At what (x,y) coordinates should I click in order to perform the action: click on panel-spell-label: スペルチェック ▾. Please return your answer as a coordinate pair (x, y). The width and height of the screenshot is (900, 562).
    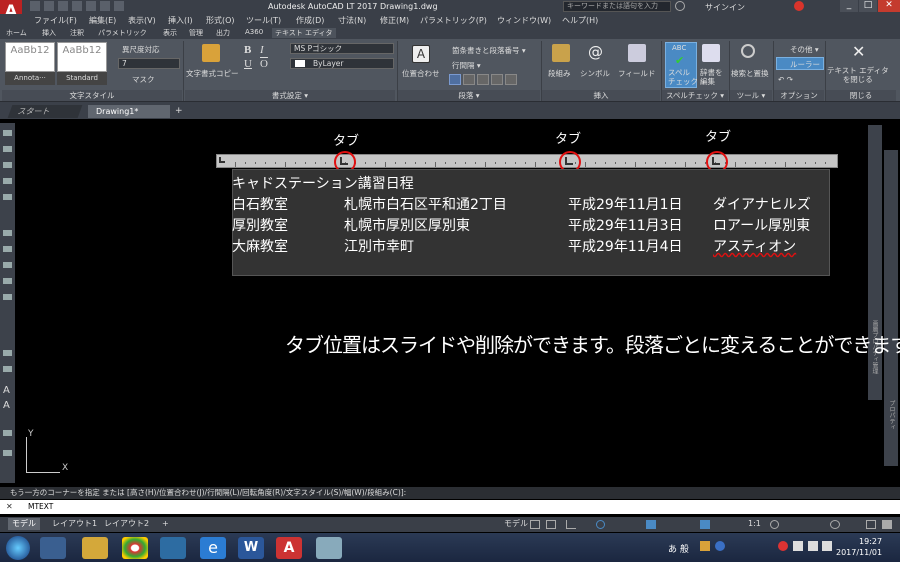
    Looking at the image, I should click on (695, 95).